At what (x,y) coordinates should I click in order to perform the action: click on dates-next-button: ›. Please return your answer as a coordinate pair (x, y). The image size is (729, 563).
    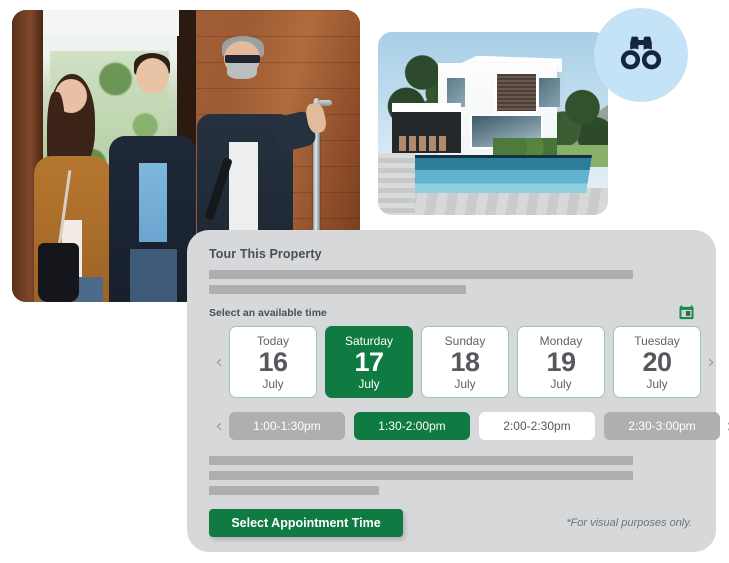
    Looking at the image, I should click on (711, 362).